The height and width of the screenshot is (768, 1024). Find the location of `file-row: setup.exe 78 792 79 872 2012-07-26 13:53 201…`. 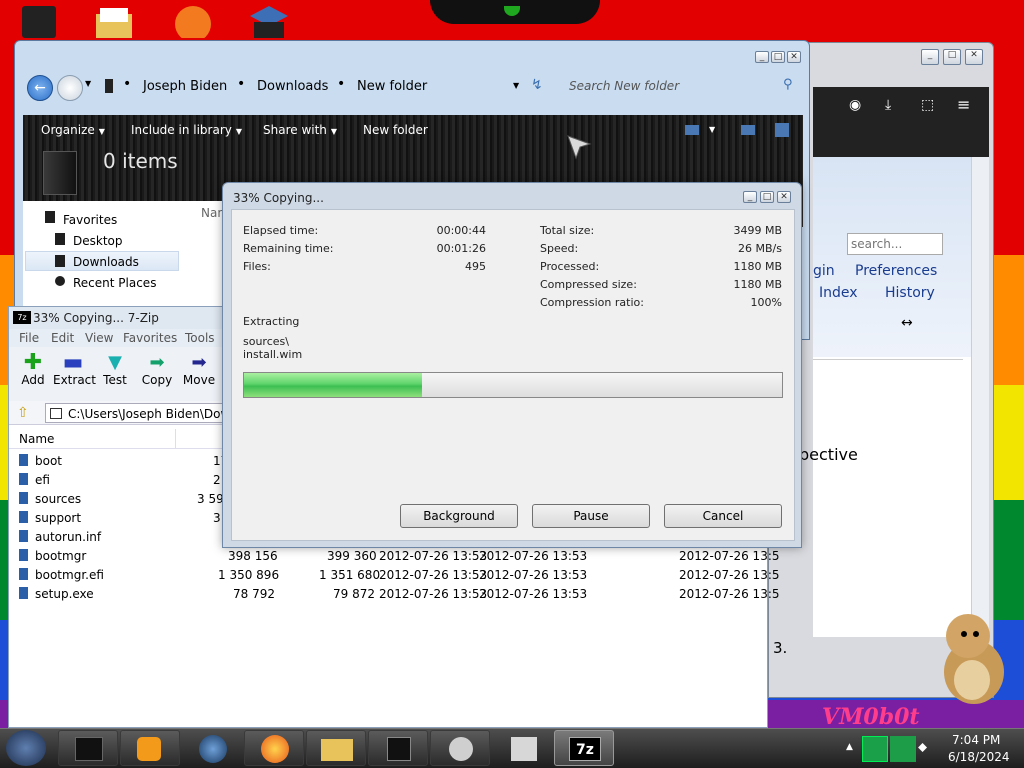

file-row: setup.exe 78 792 79 872 2012-07-26 13:53 201… is located at coordinates (394, 593).